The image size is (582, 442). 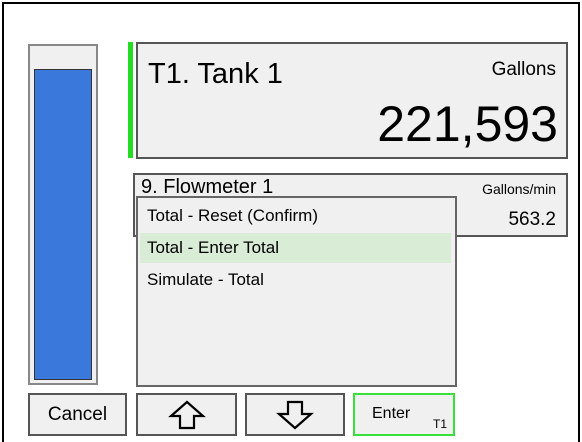 I want to click on menu-item-simulate-total: Simulate - Total, so click(x=295, y=280).